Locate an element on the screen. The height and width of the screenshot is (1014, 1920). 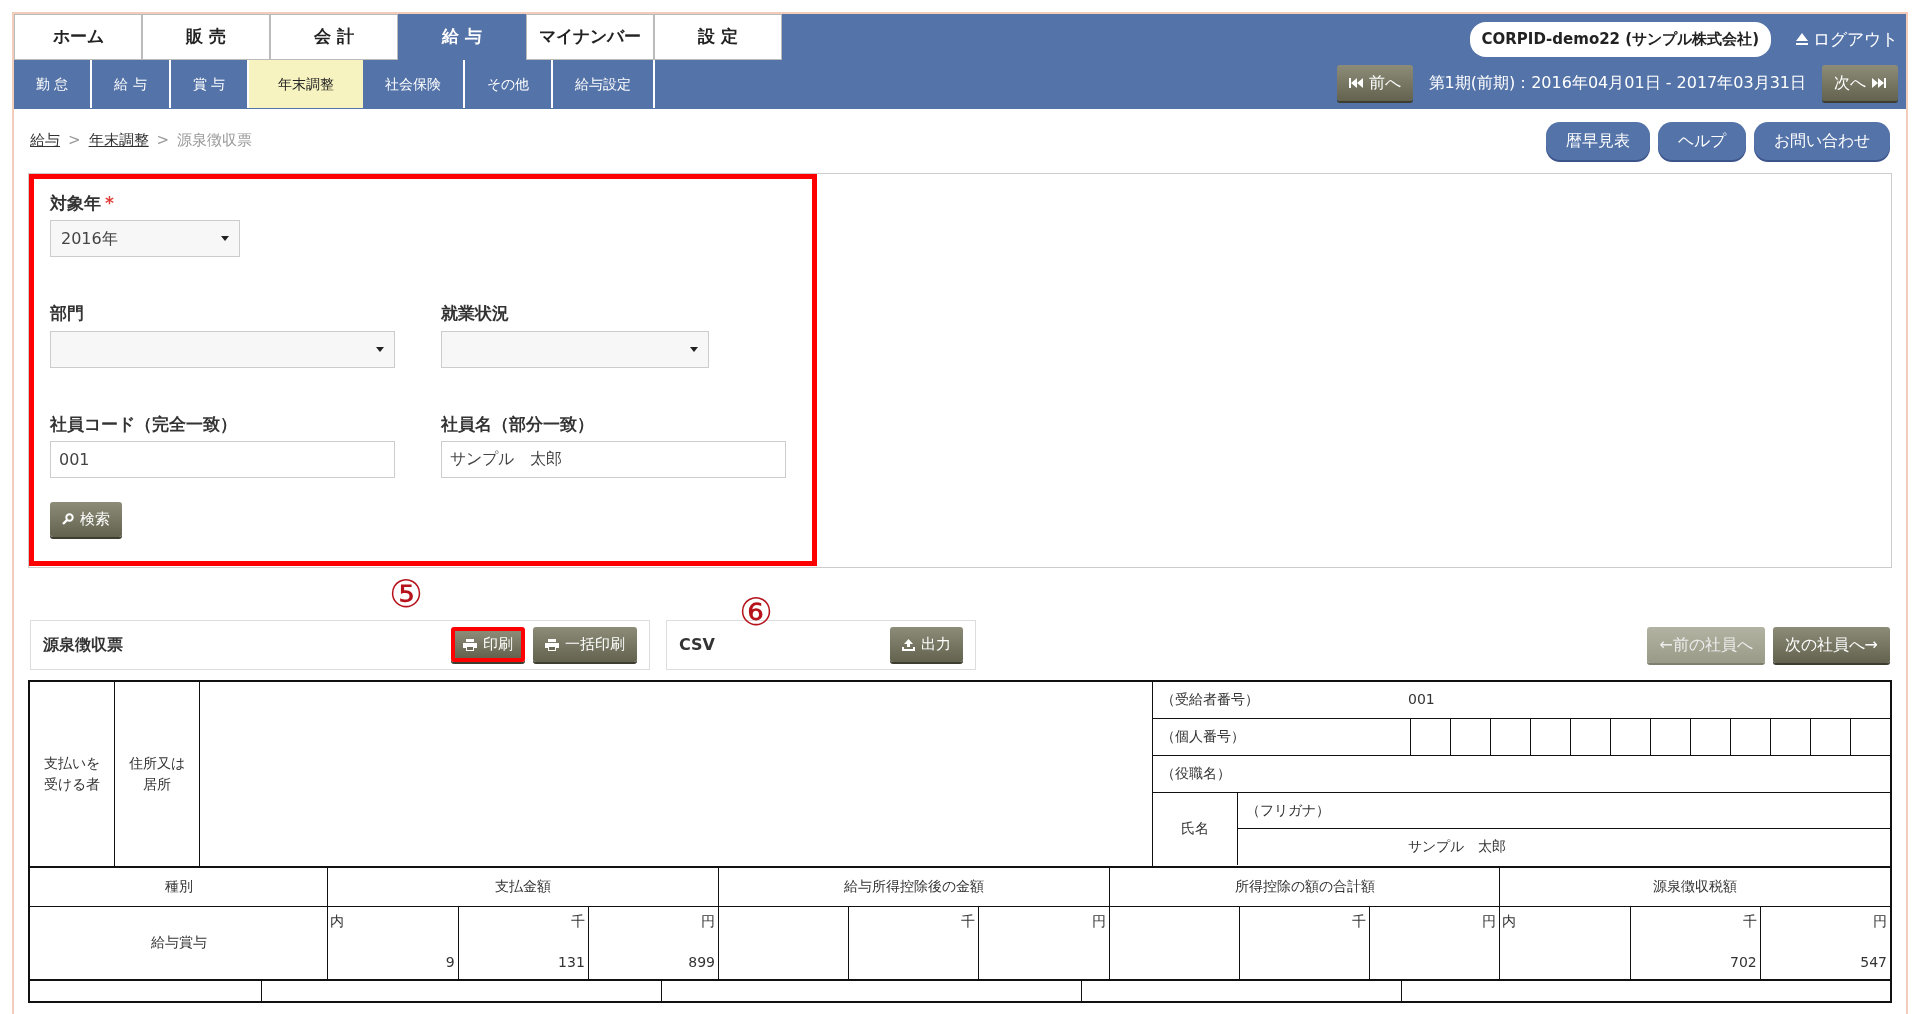
export-button: 出力 is located at coordinates (926, 644).